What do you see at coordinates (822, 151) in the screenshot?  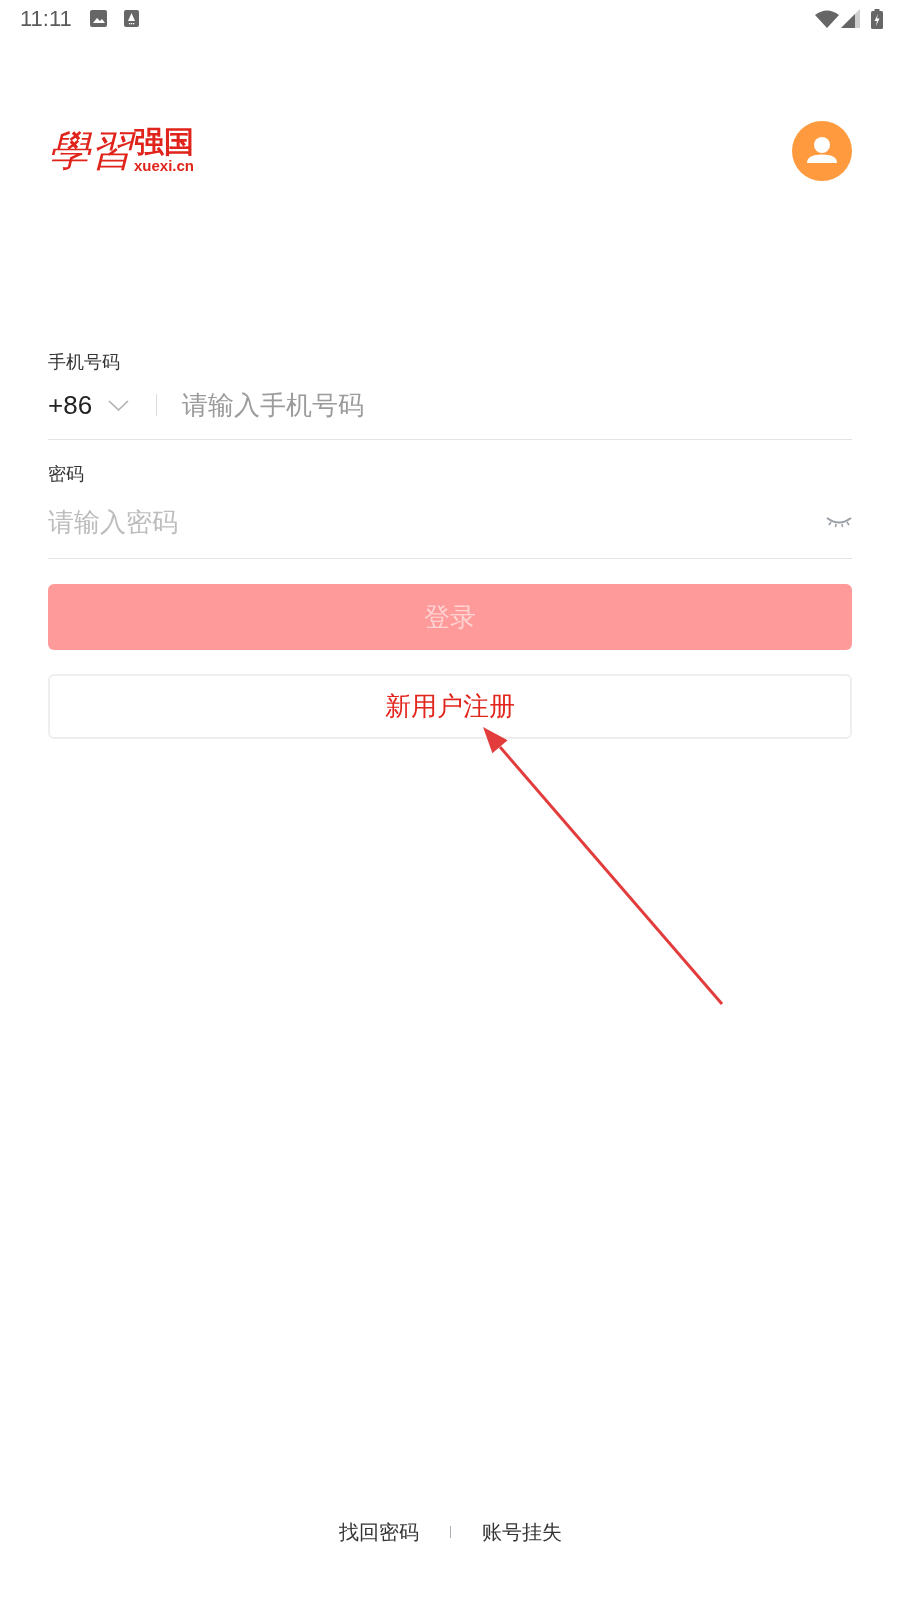 I see `user-avatar-icon` at bounding box center [822, 151].